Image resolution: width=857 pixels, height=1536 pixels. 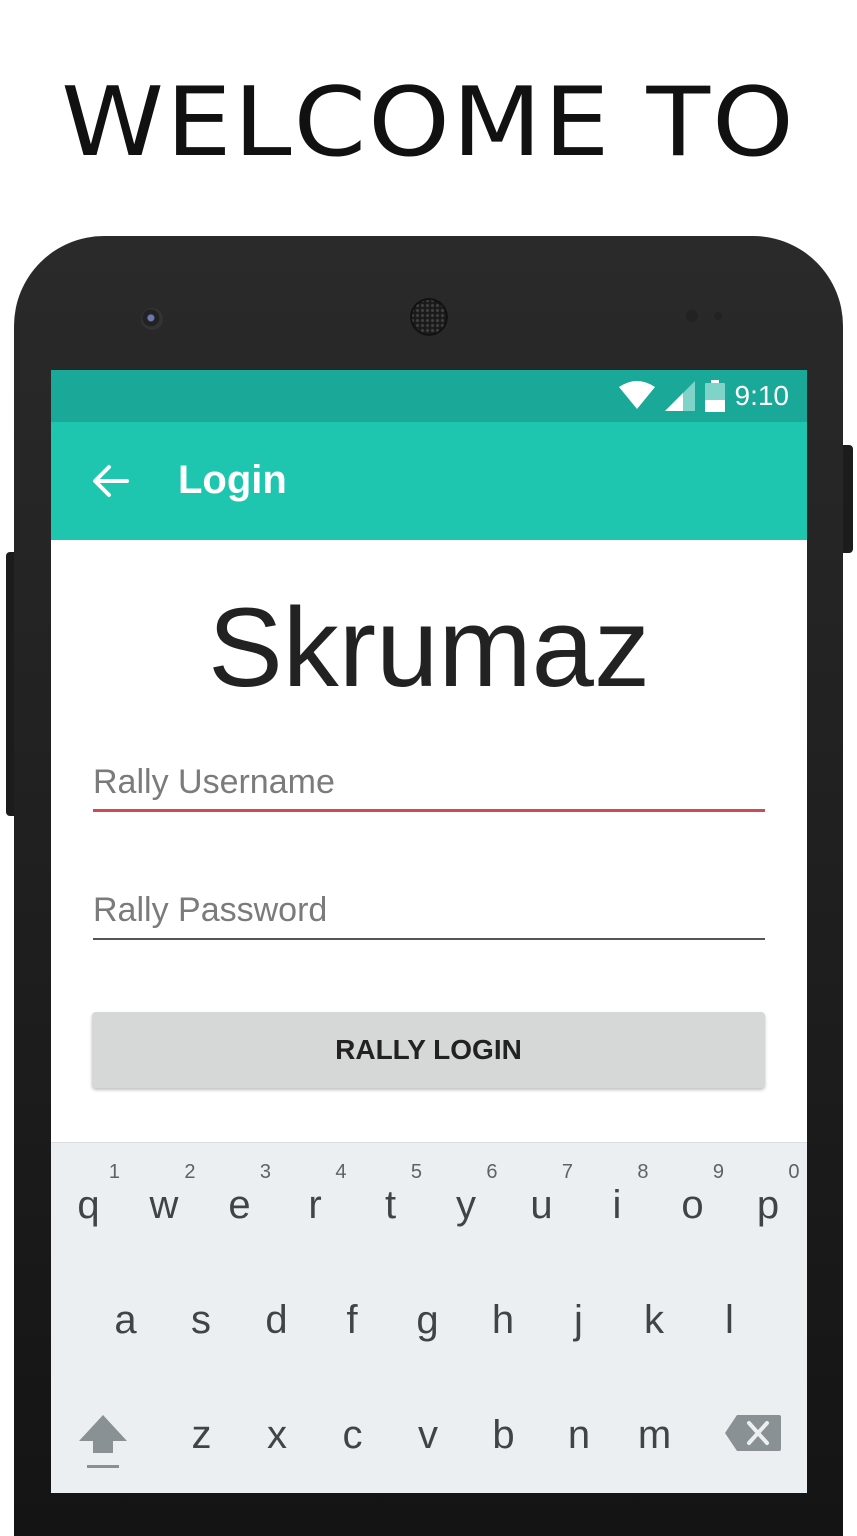 I want to click on page-title: Login, so click(x=232, y=480).